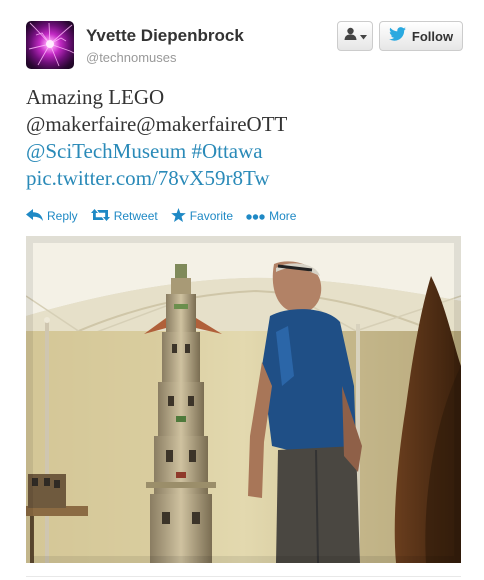 The height and width of the screenshot is (580, 484). I want to click on reply-label: Reply, so click(62, 216).